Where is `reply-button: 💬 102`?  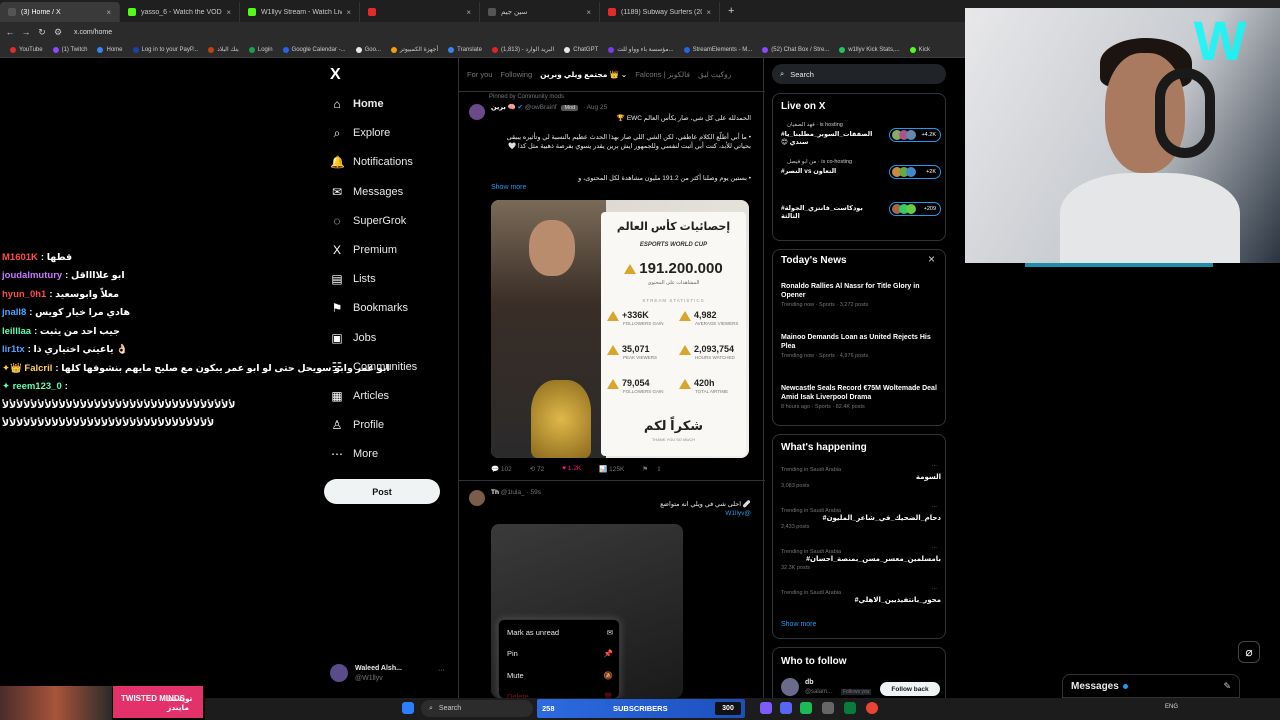
reply-button: 💬 102 is located at coordinates (501, 469).